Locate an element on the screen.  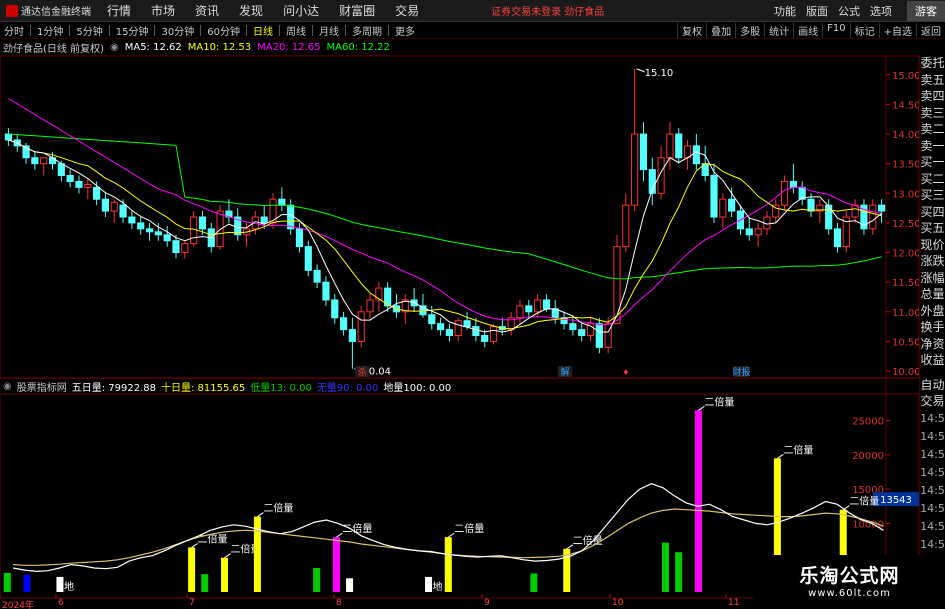
quote-field-label: 换手 is located at coordinates (932, 327).